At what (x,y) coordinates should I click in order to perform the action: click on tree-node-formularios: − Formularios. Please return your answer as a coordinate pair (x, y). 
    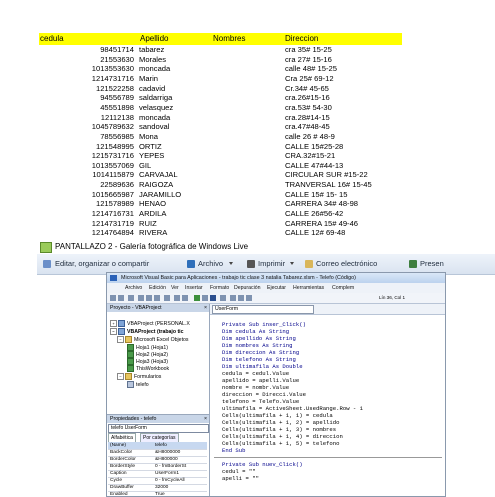
    Looking at the image, I should click on (139, 376).